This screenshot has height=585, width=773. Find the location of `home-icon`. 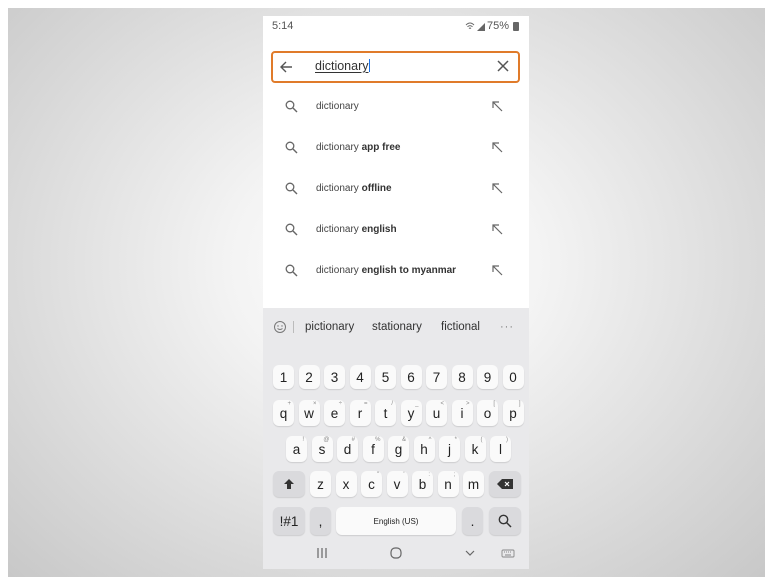

home-icon is located at coordinates (396, 553).